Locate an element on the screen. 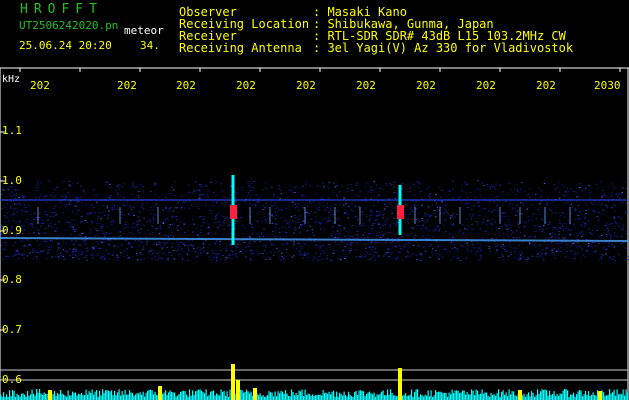 The width and height of the screenshot is (629, 400). x-tick-label: 202 is located at coordinates (40, 85).